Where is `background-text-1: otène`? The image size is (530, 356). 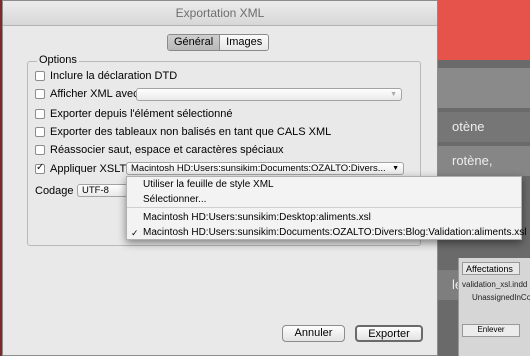
background-text-1: otène is located at coordinates (484, 127).